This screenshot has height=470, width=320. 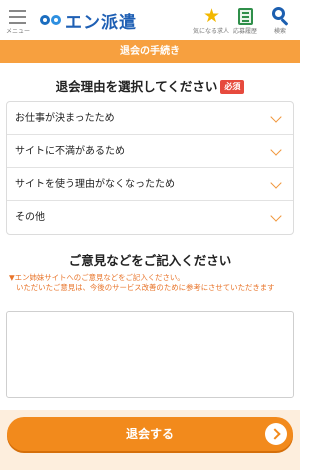 I want to click on footer-bar: 退会する, so click(x=150, y=440).